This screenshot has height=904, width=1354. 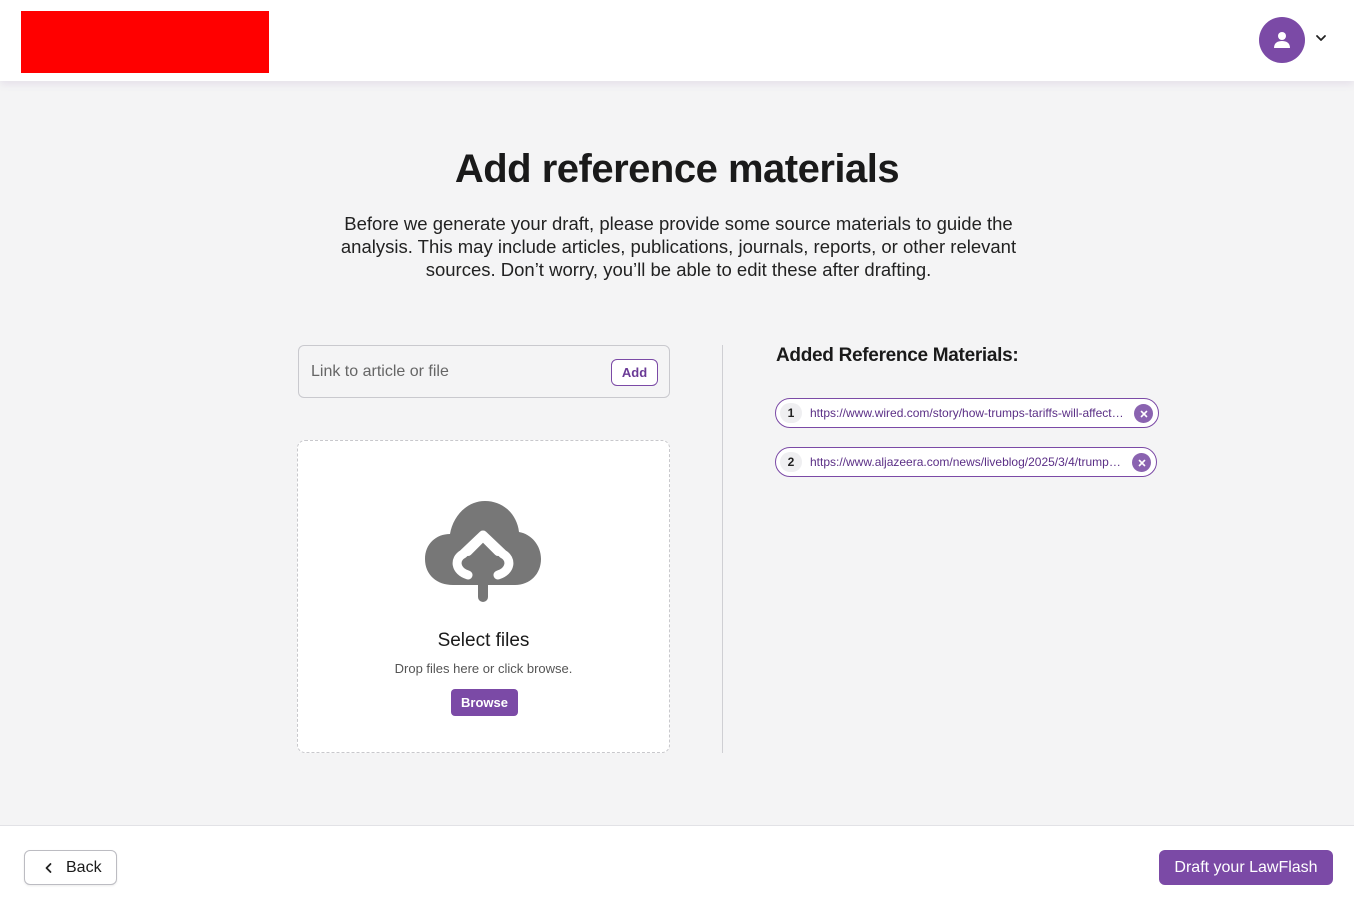 What do you see at coordinates (791, 462) in the screenshot?
I see `reference-number: 2` at bounding box center [791, 462].